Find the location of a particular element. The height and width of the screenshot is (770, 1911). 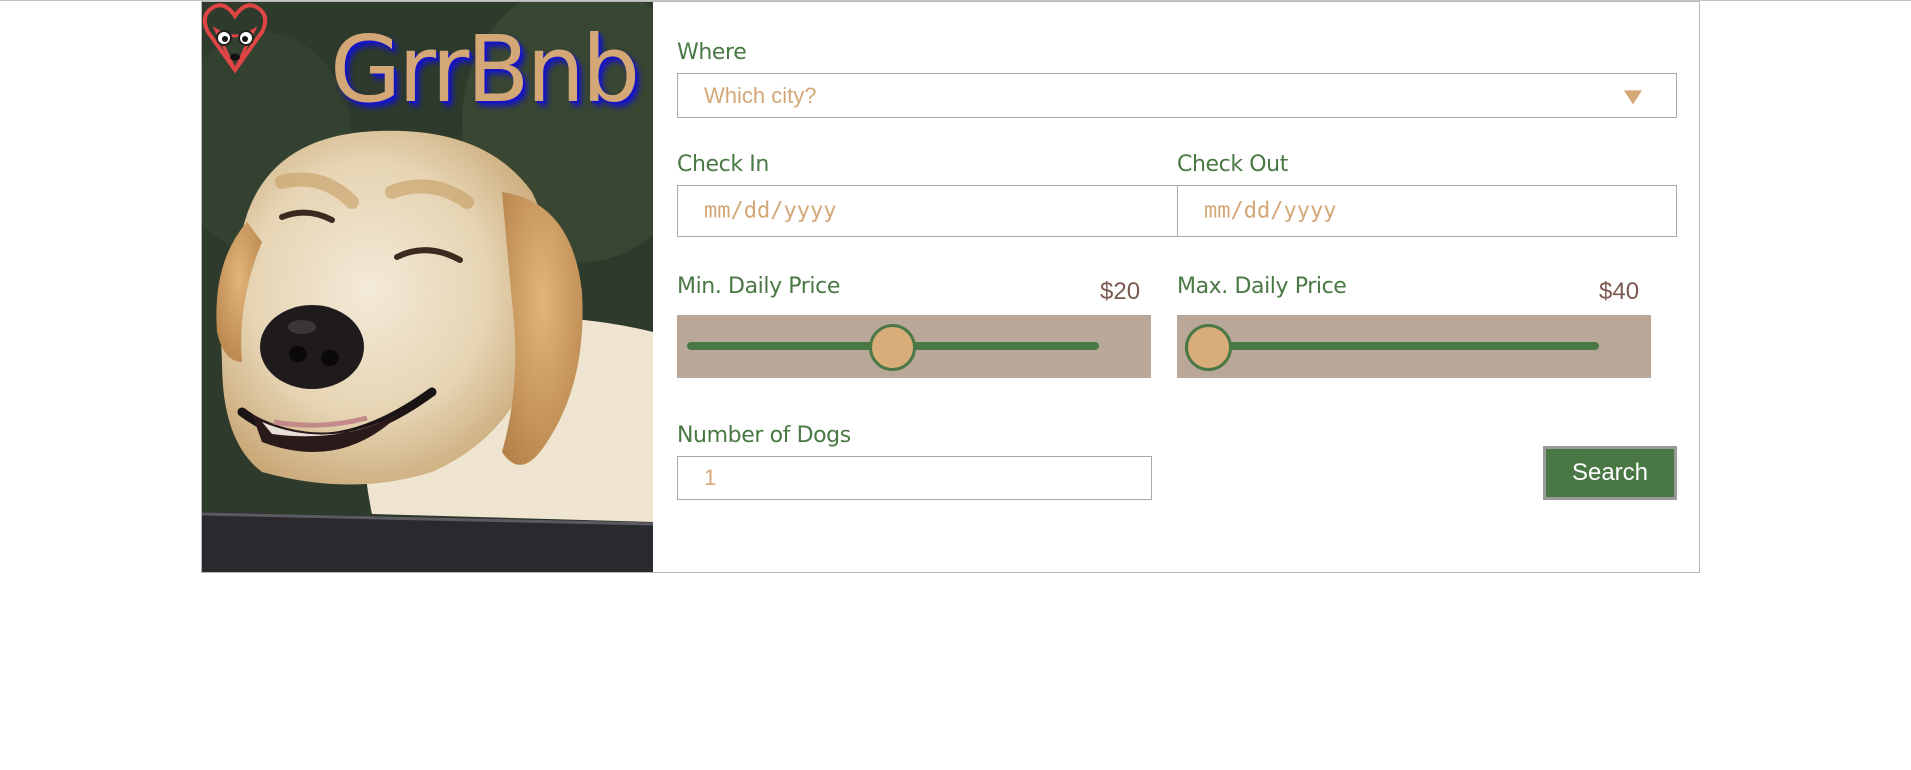

check-in-label: Check In is located at coordinates (723, 164).